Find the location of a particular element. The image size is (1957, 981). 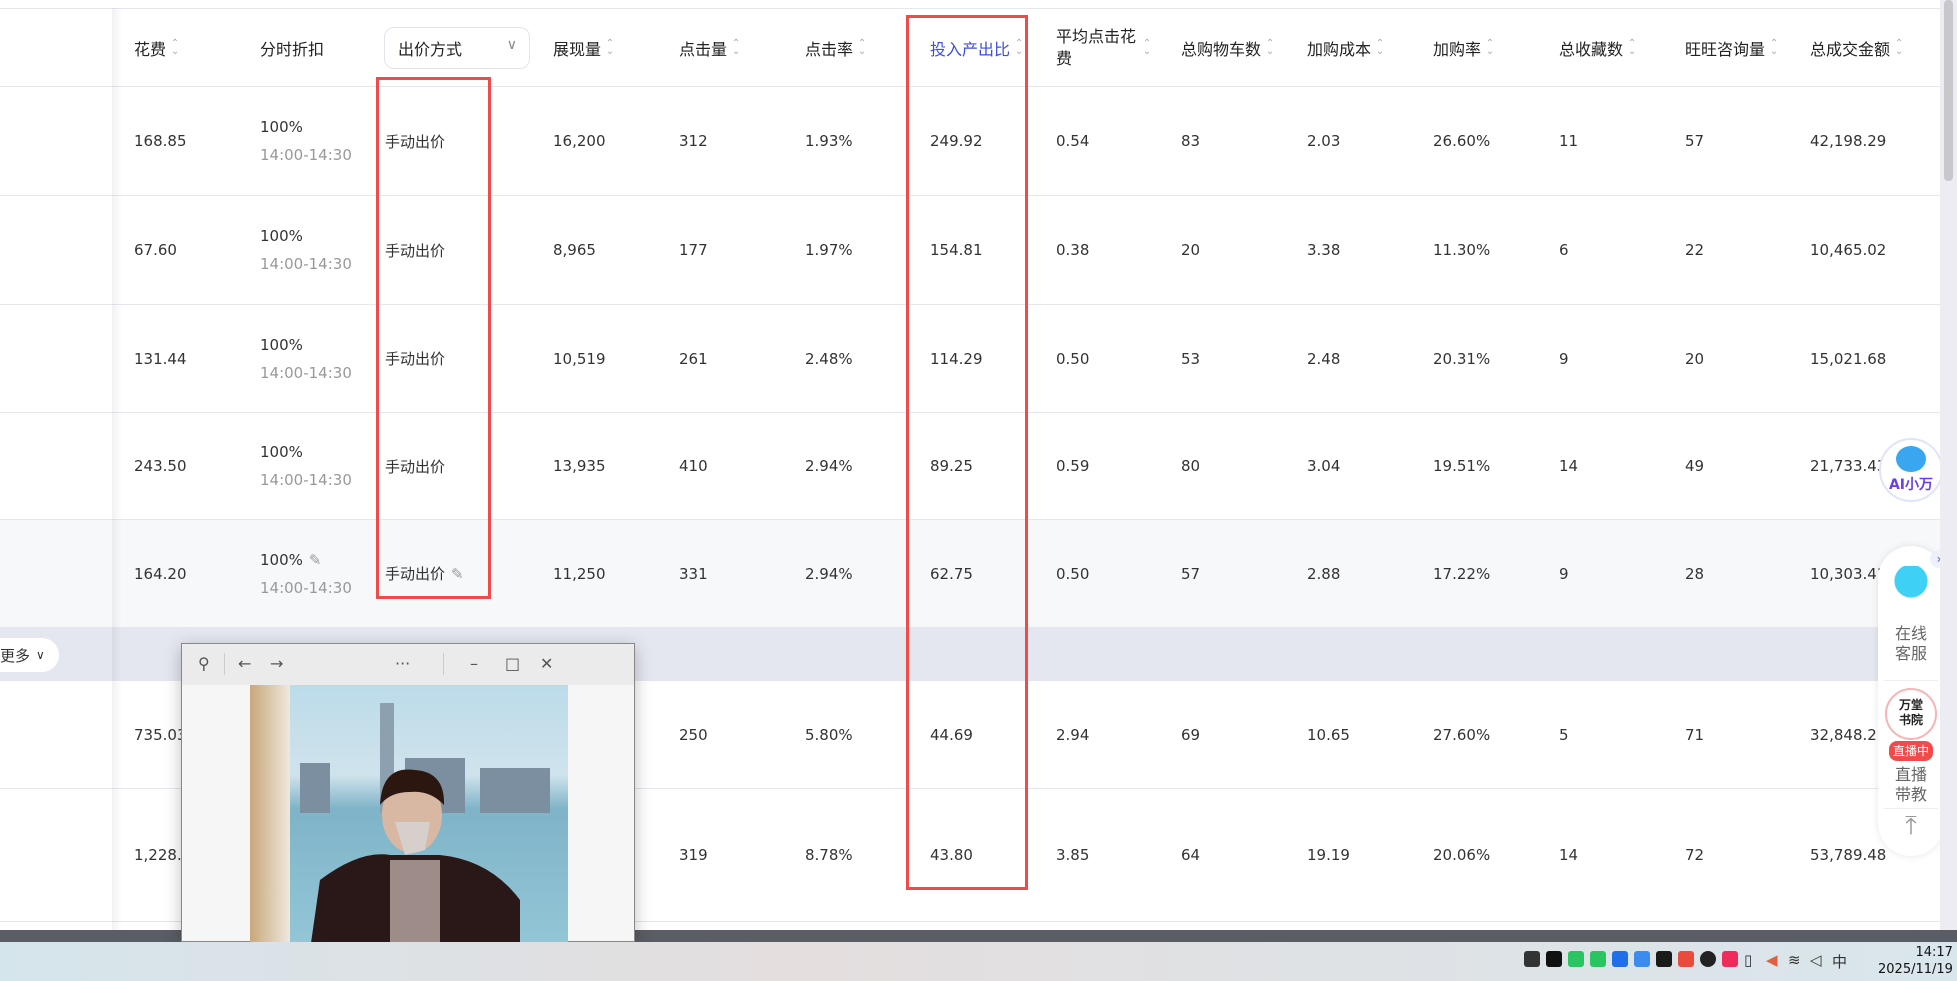

ctr-value: 2.48% is located at coordinates (829, 358).